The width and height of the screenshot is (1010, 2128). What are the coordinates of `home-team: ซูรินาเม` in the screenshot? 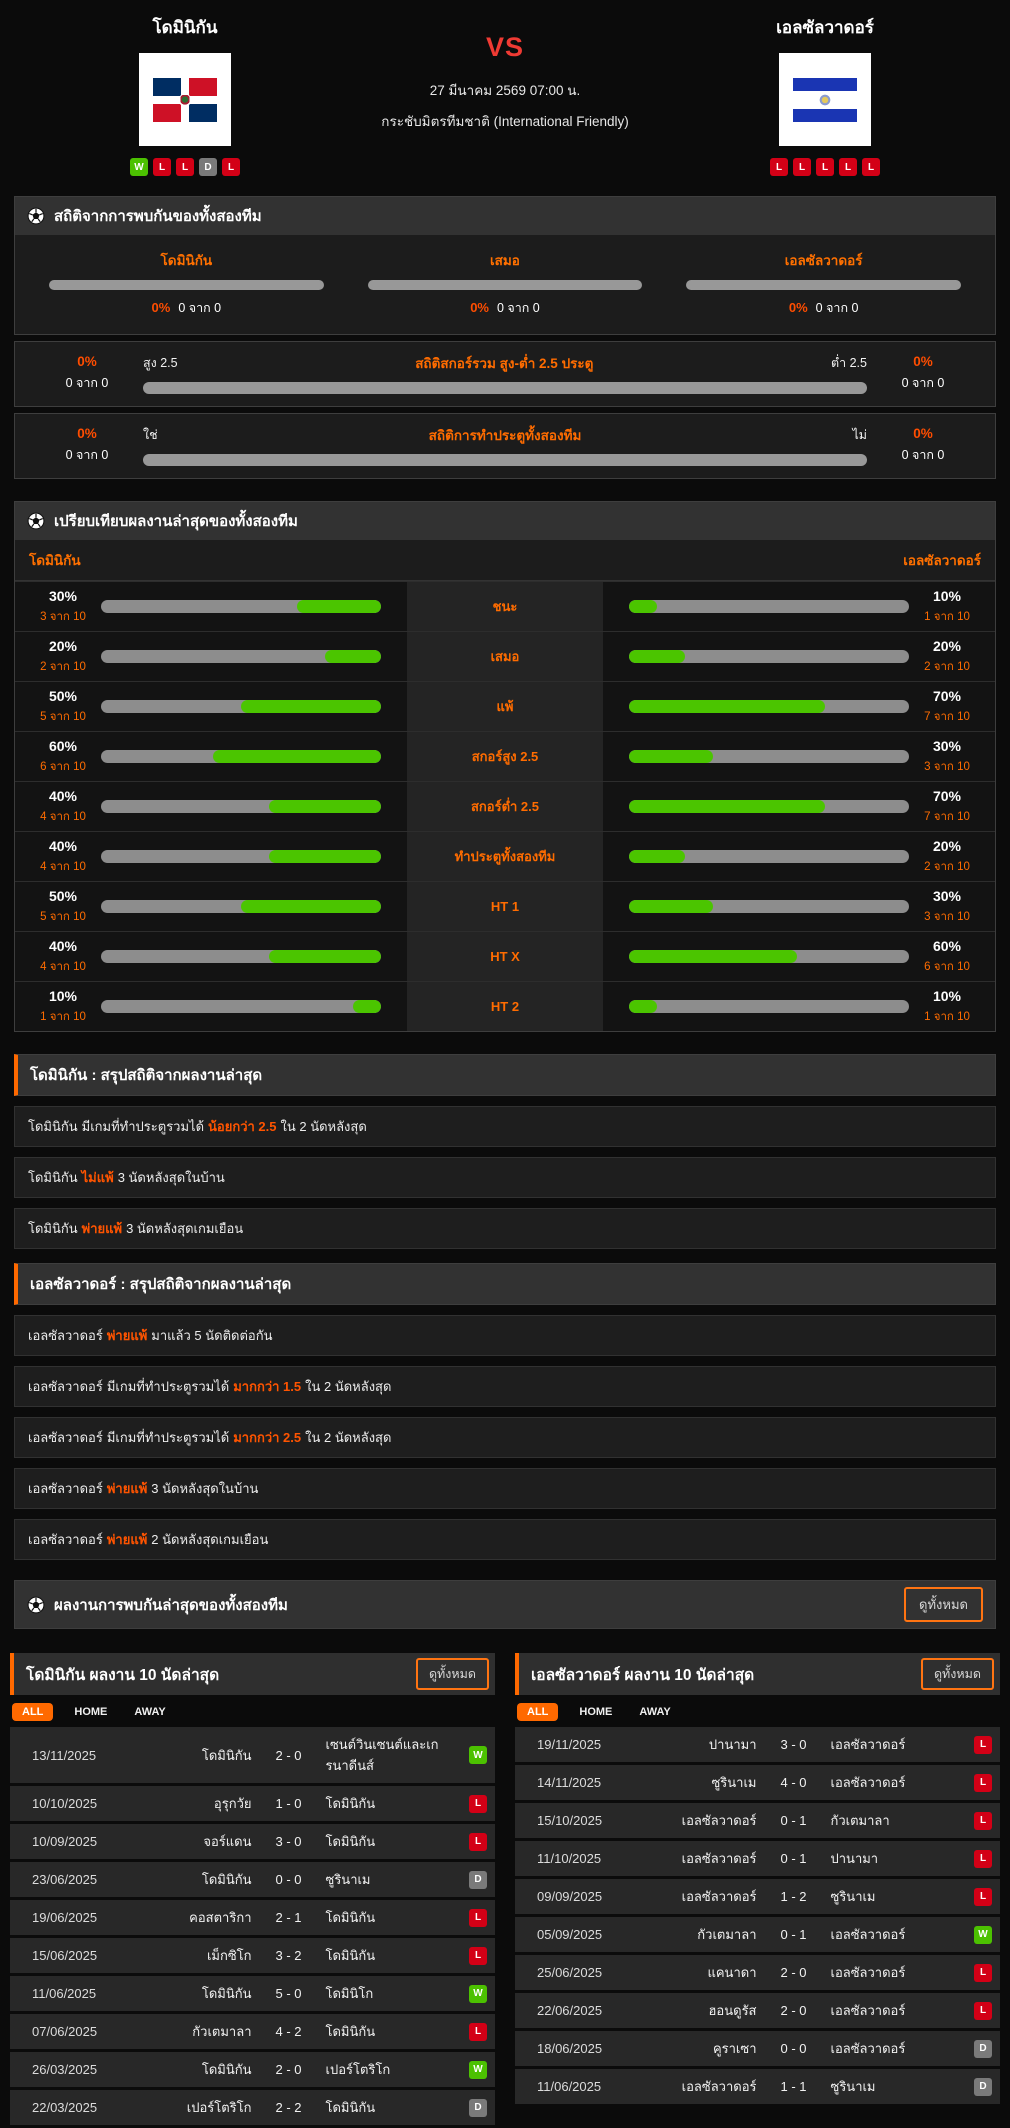 It's located at (734, 1782).